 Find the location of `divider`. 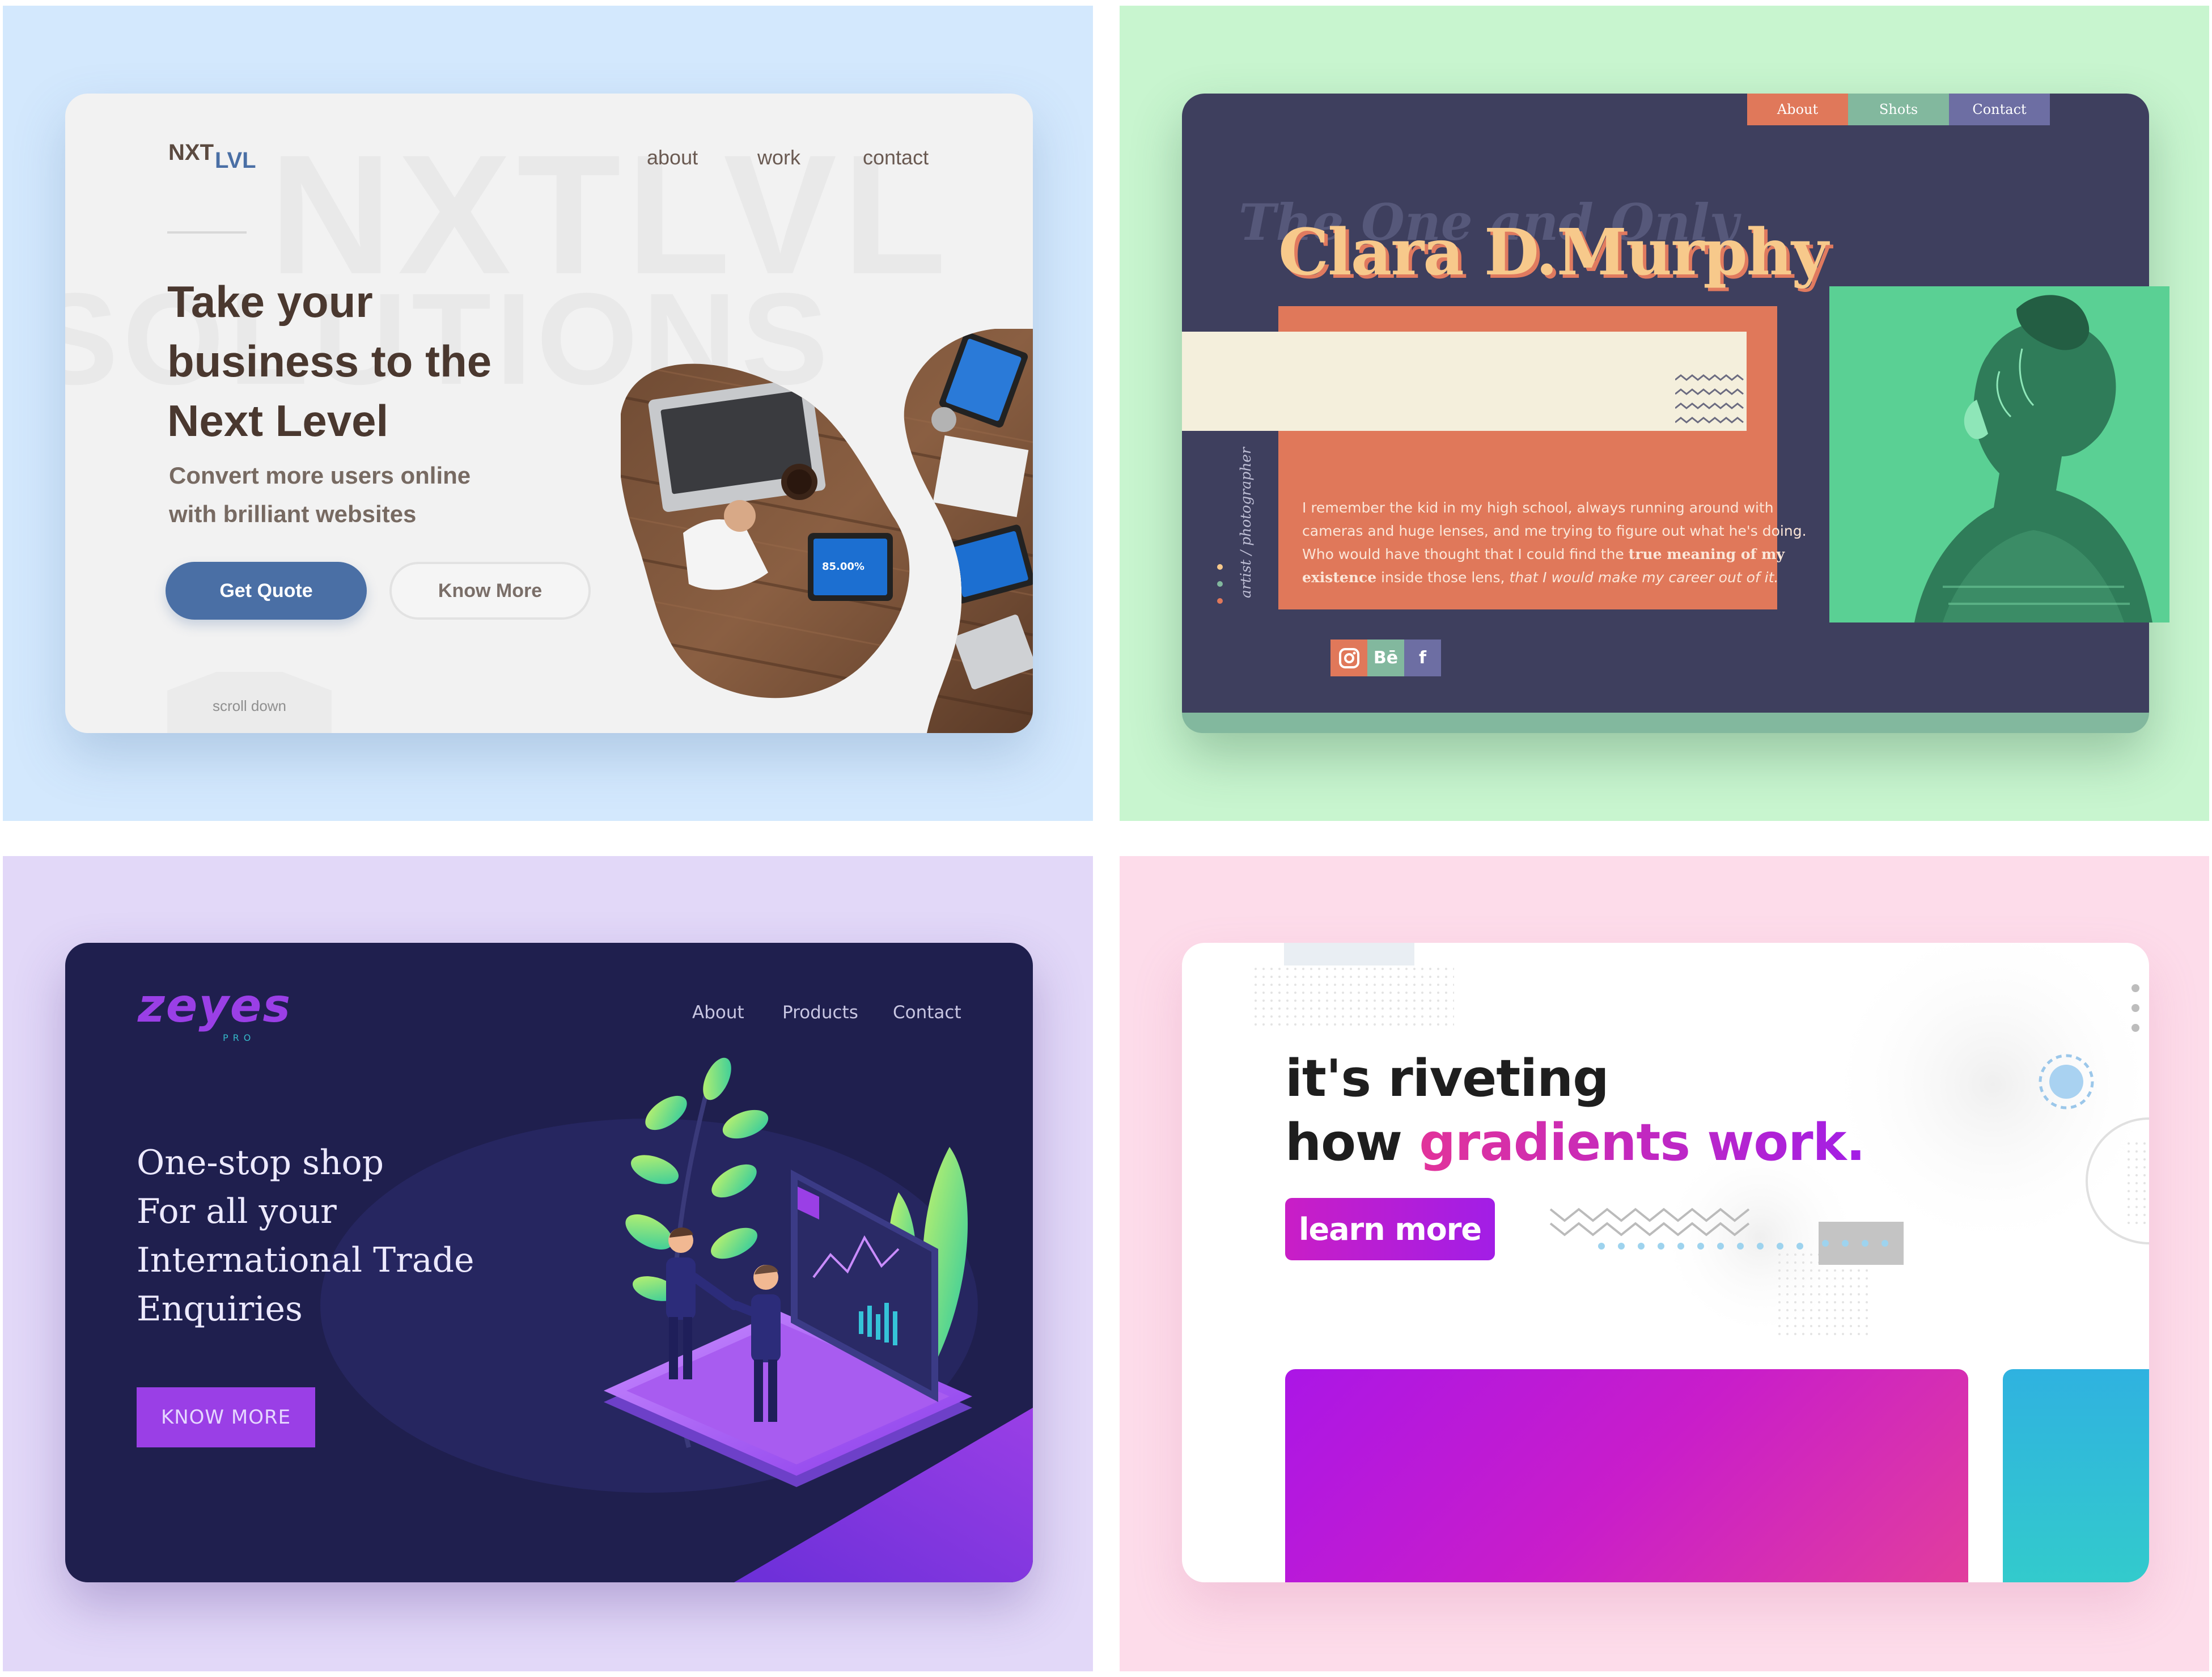

divider is located at coordinates (207, 232).